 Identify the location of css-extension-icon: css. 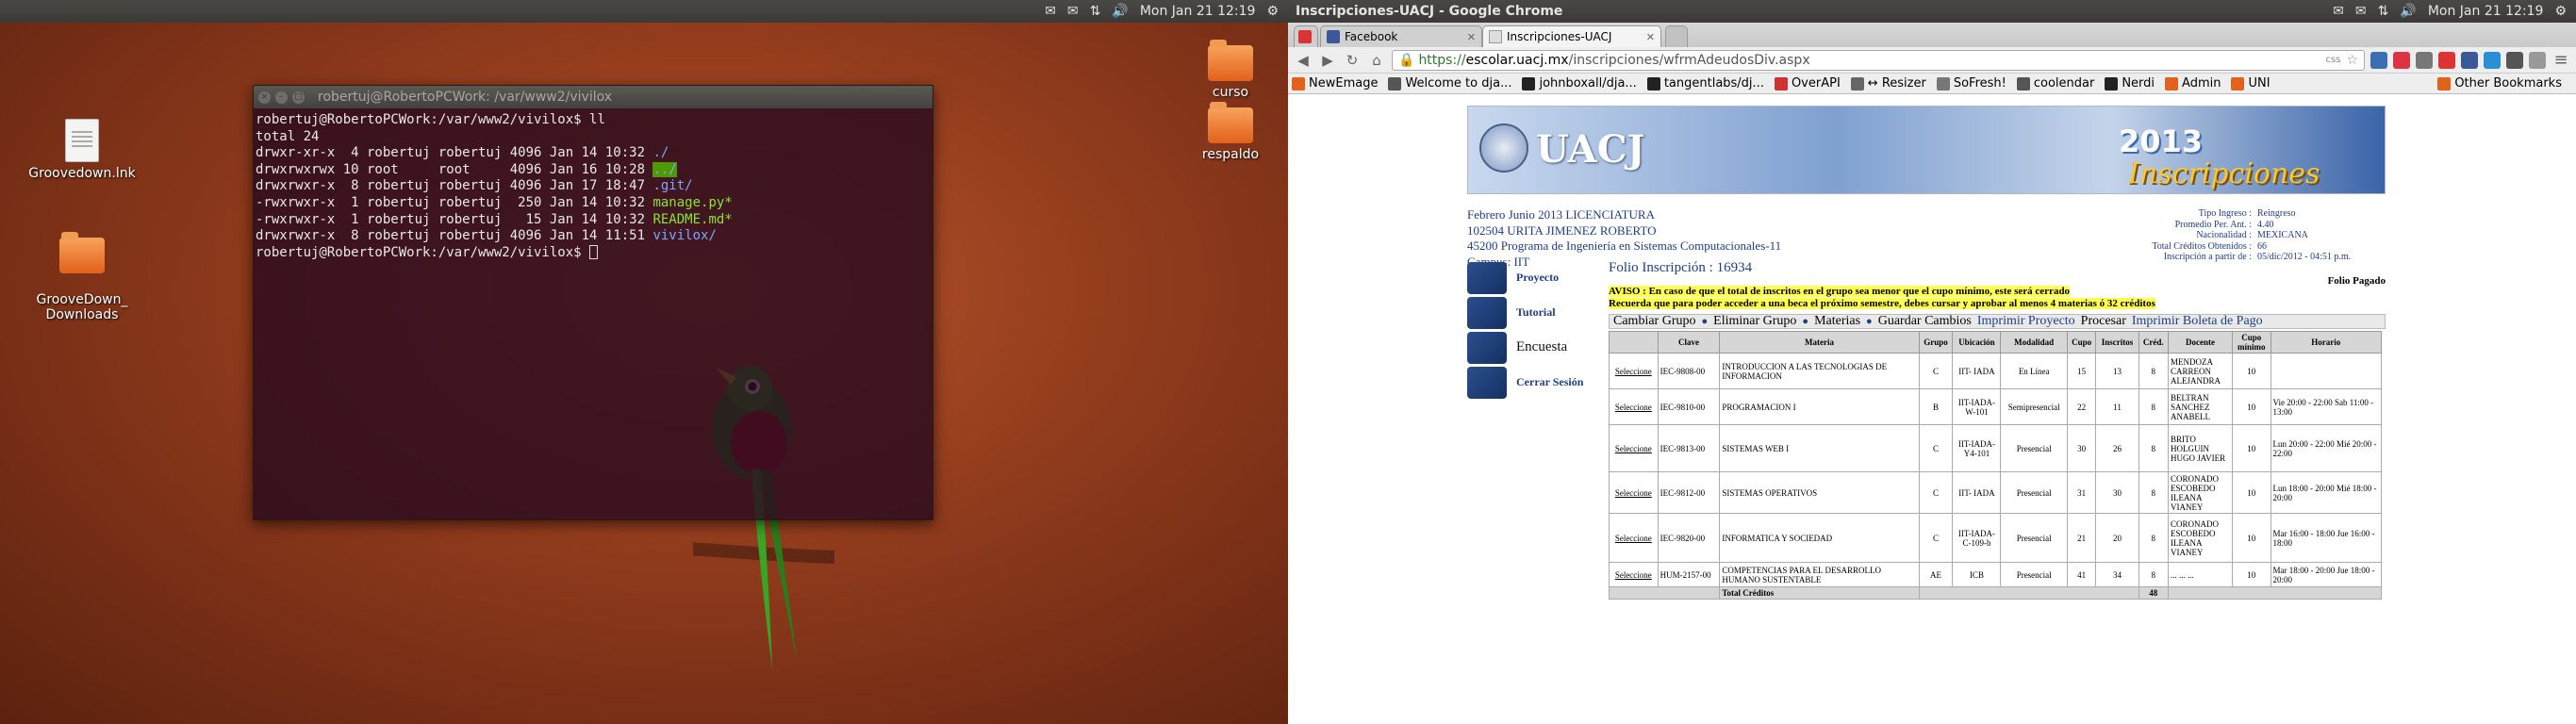
(2333, 60).